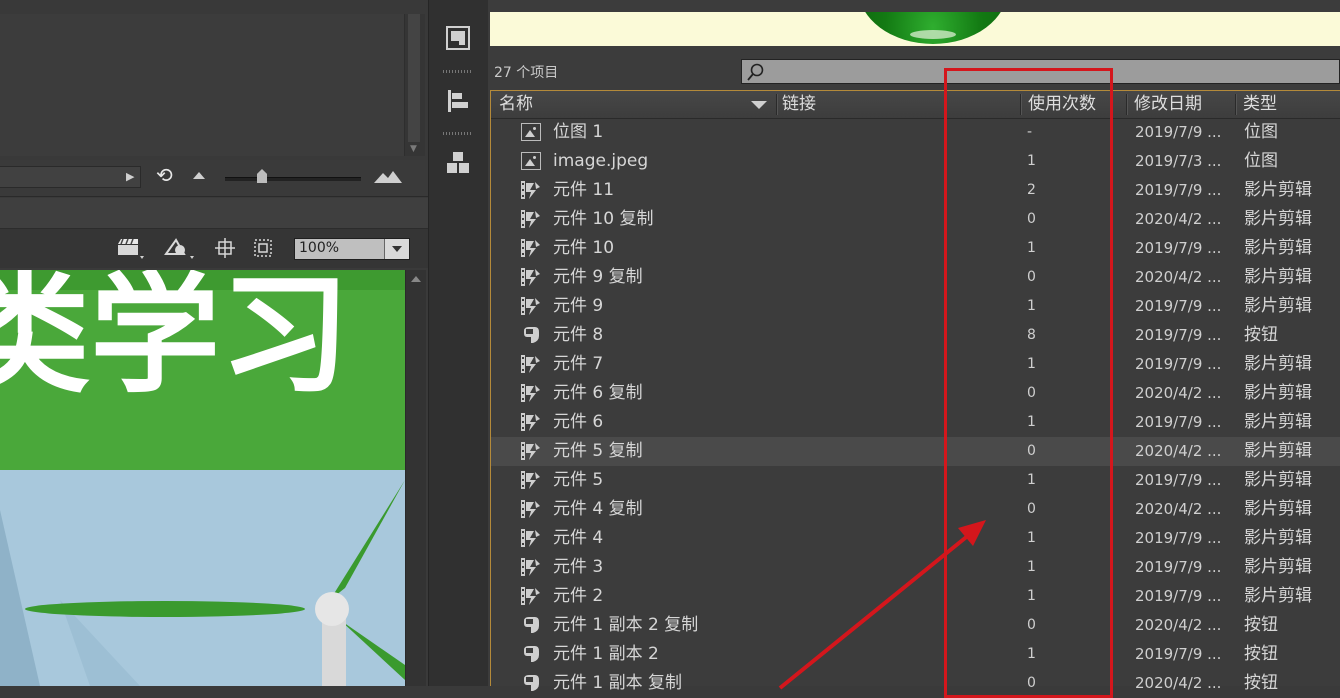 The width and height of the screenshot is (1340, 698). What do you see at coordinates (578, 422) in the screenshot?
I see `item-name: 元件 6` at bounding box center [578, 422].